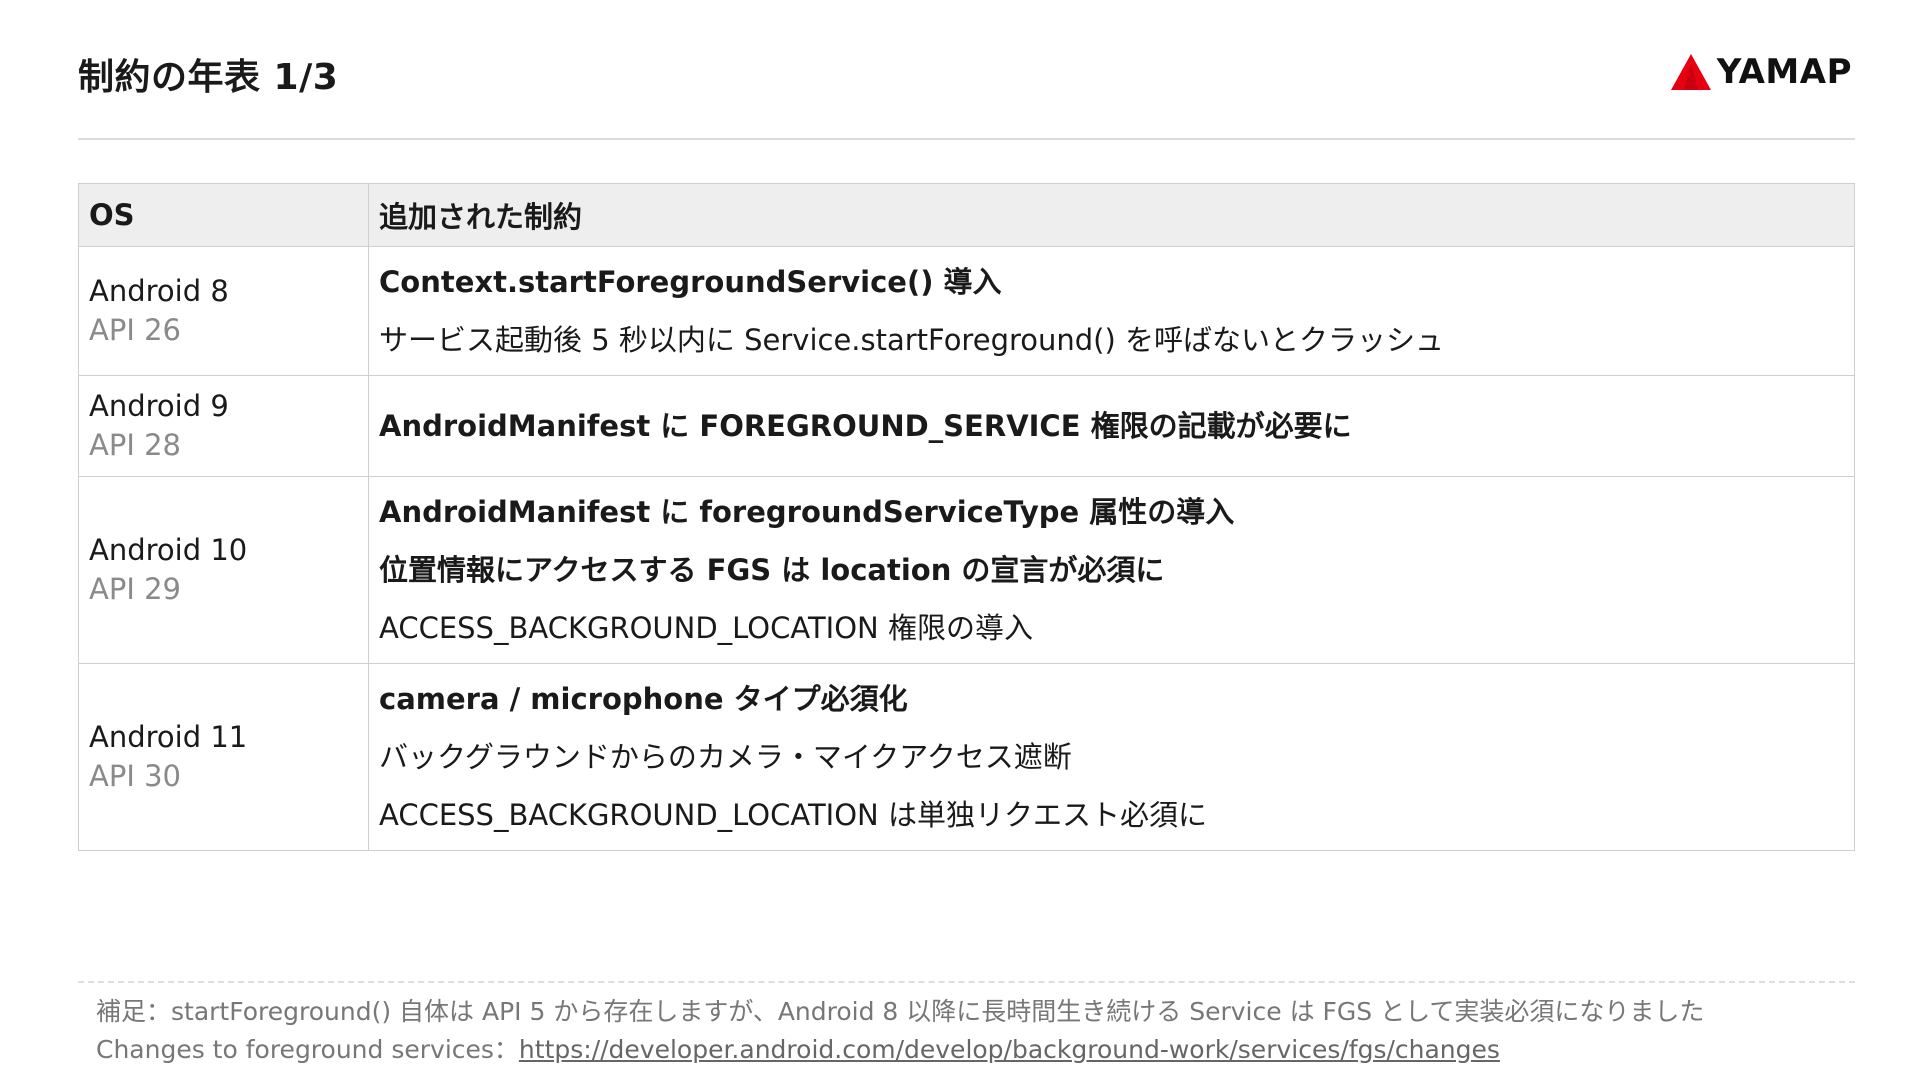  Describe the element at coordinates (1690, 72) in the screenshot. I see `mountain-logo-icon` at that location.